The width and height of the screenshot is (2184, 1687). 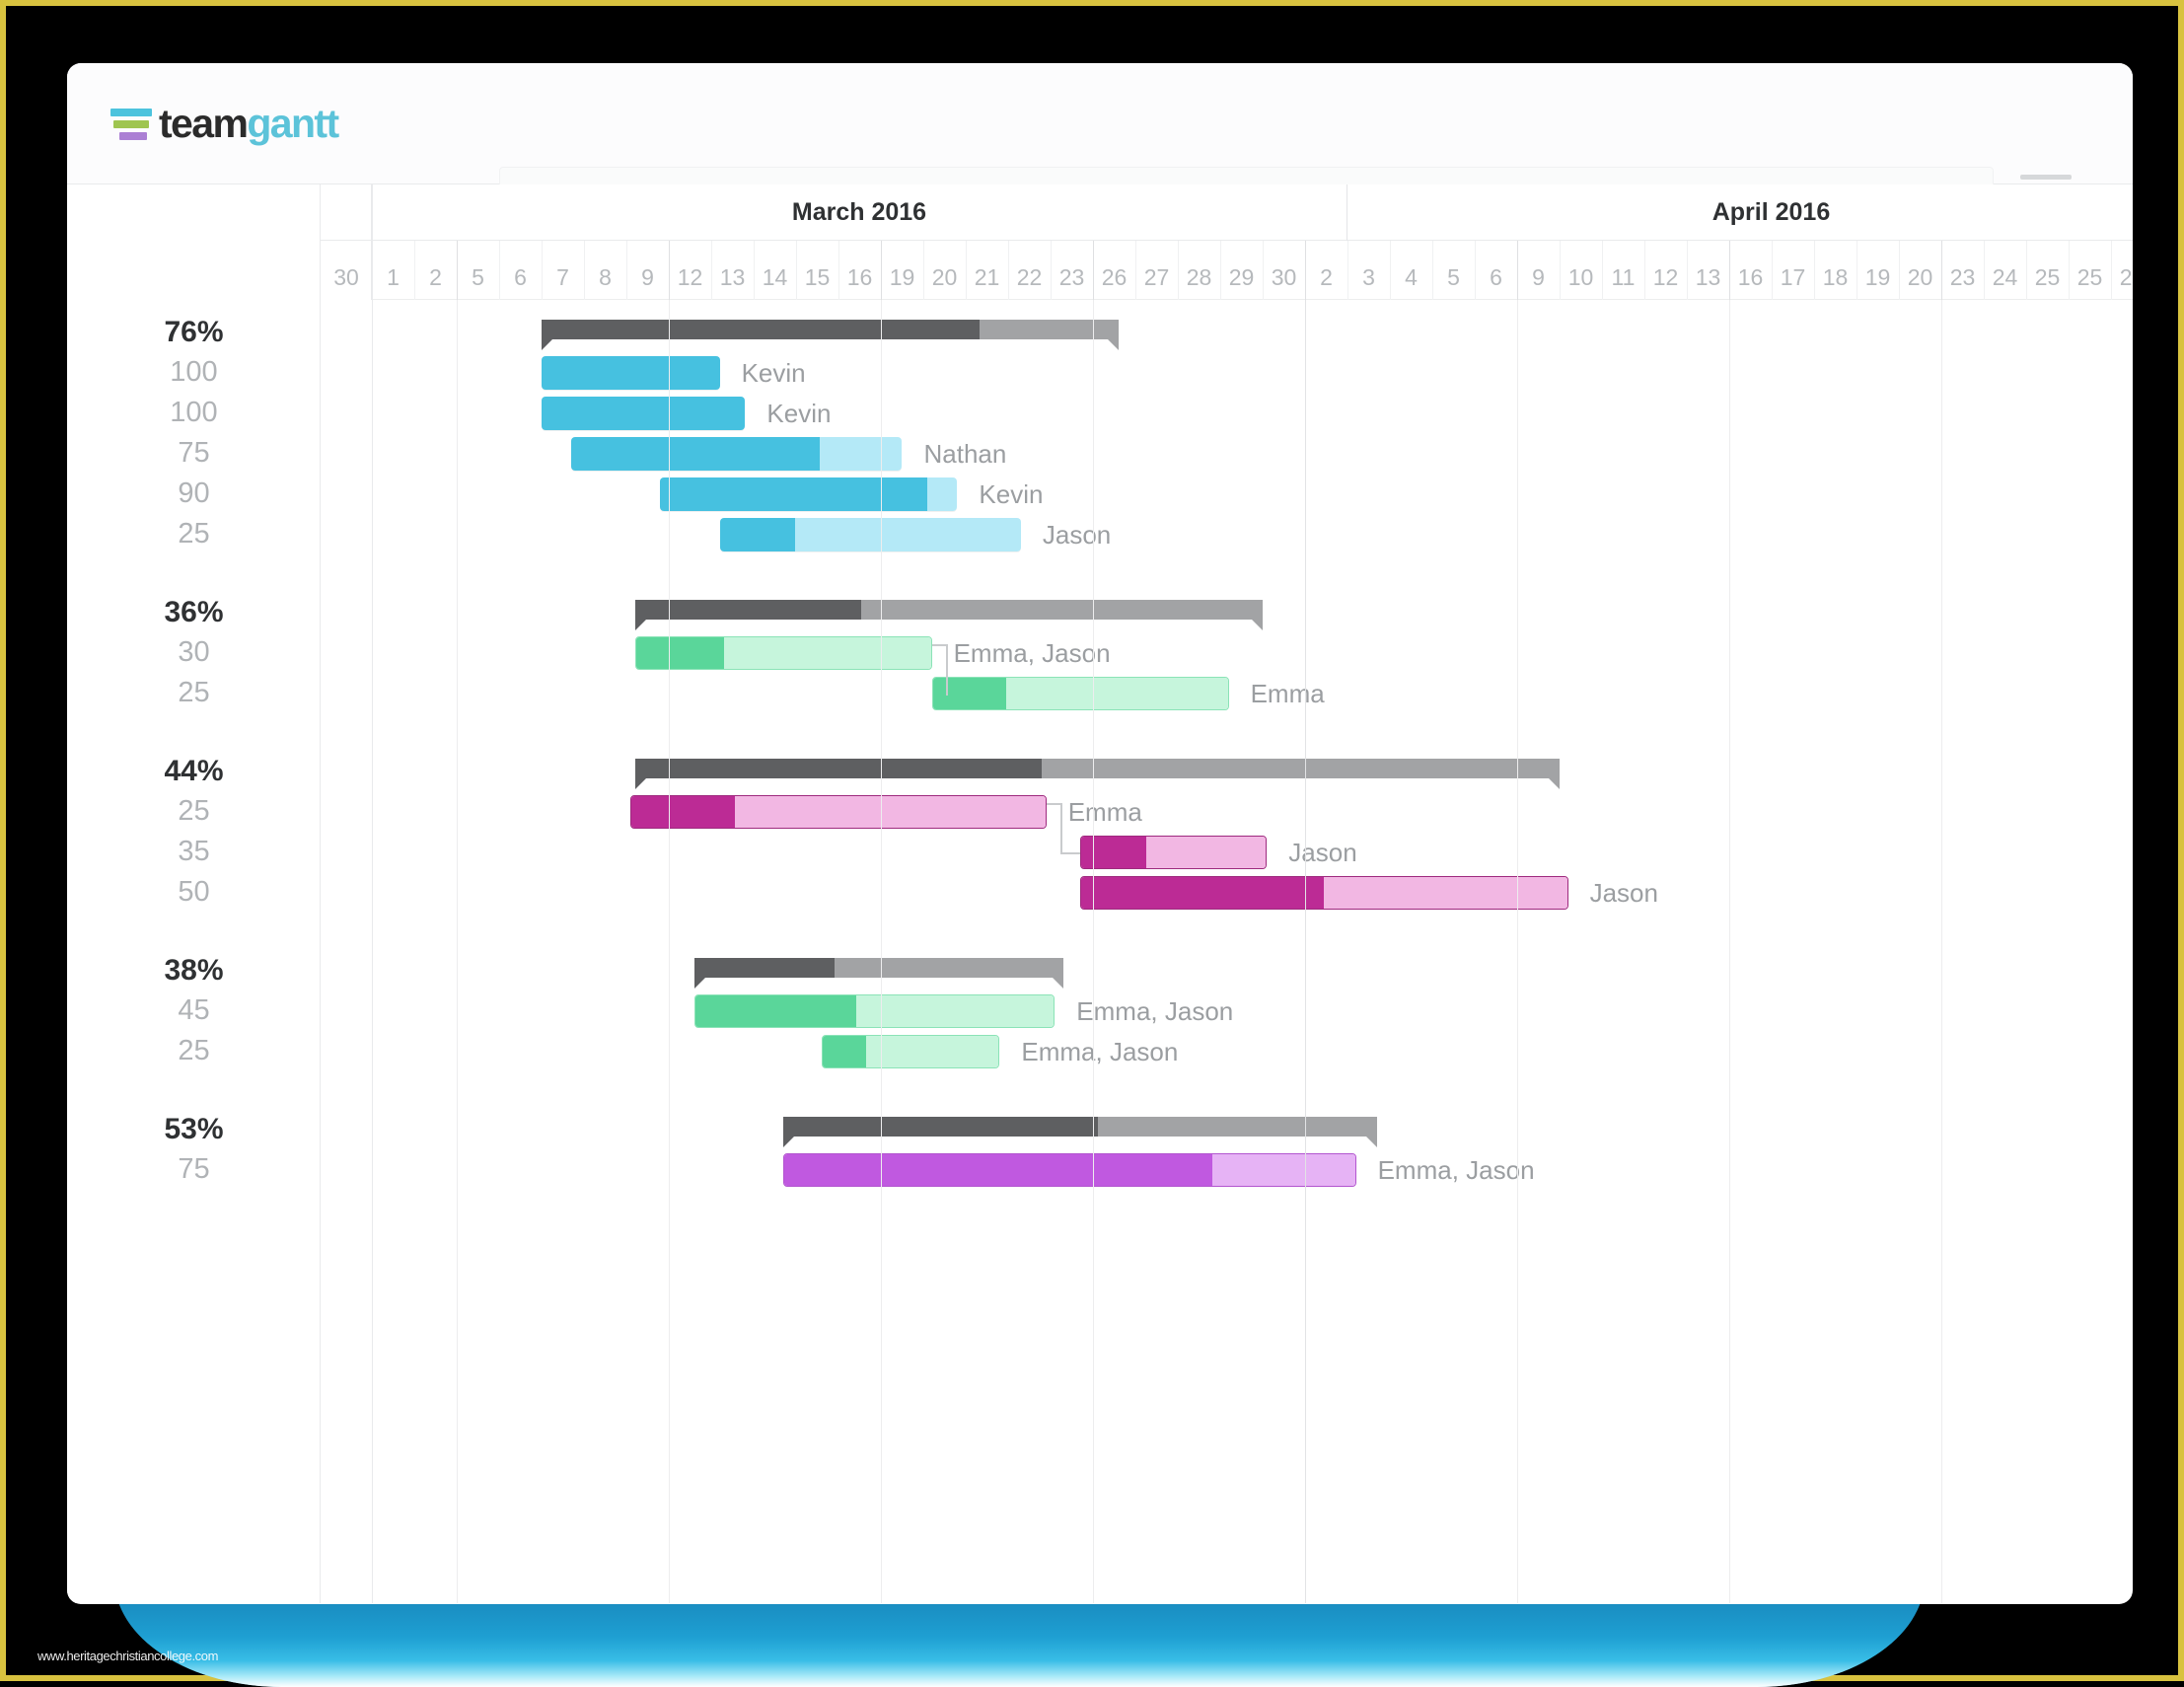 What do you see at coordinates (1029, 270) in the screenshot?
I see `day-header-cell: 22` at bounding box center [1029, 270].